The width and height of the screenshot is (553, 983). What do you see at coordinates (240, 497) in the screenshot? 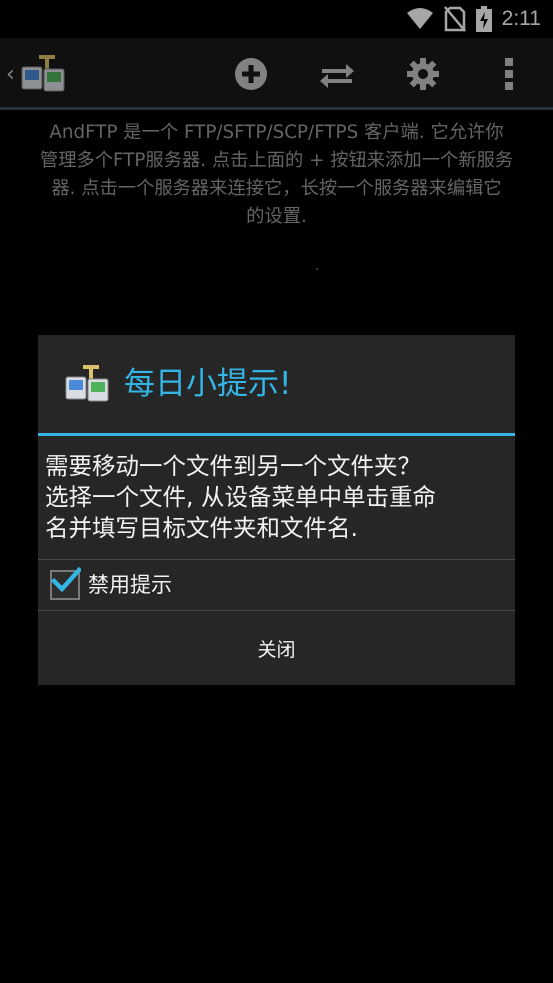
I see `message-line: 选择一个文件, 从设备菜单中单击重命` at bounding box center [240, 497].